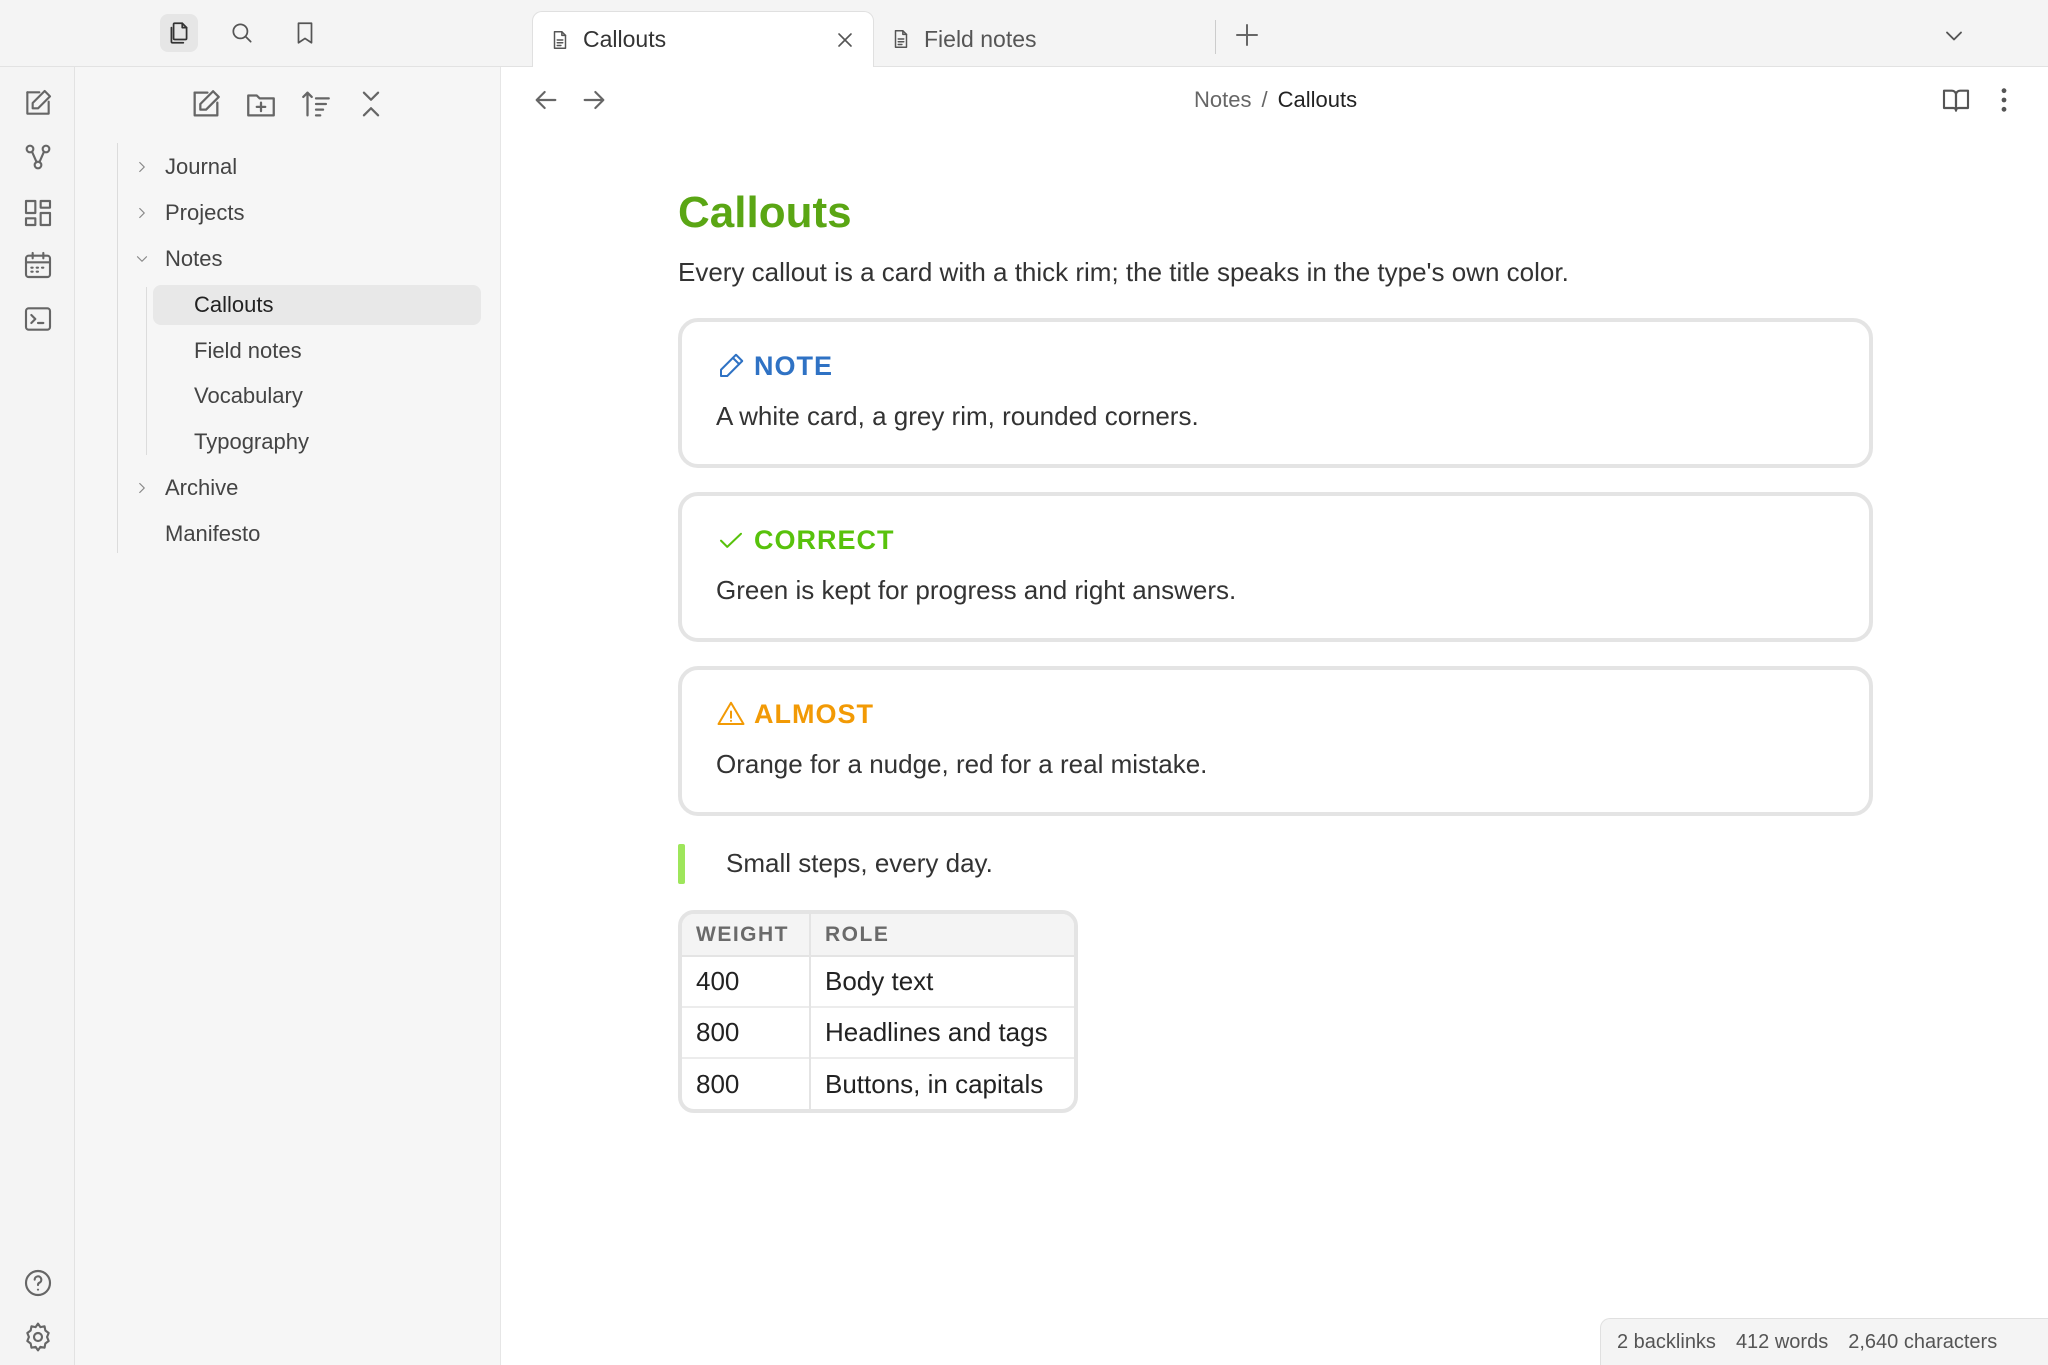 The height and width of the screenshot is (1365, 2048). What do you see at coordinates (1275, 863) in the screenshot?
I see `blockquote: Small steps, every day.` at bounding box center [1275, 863].